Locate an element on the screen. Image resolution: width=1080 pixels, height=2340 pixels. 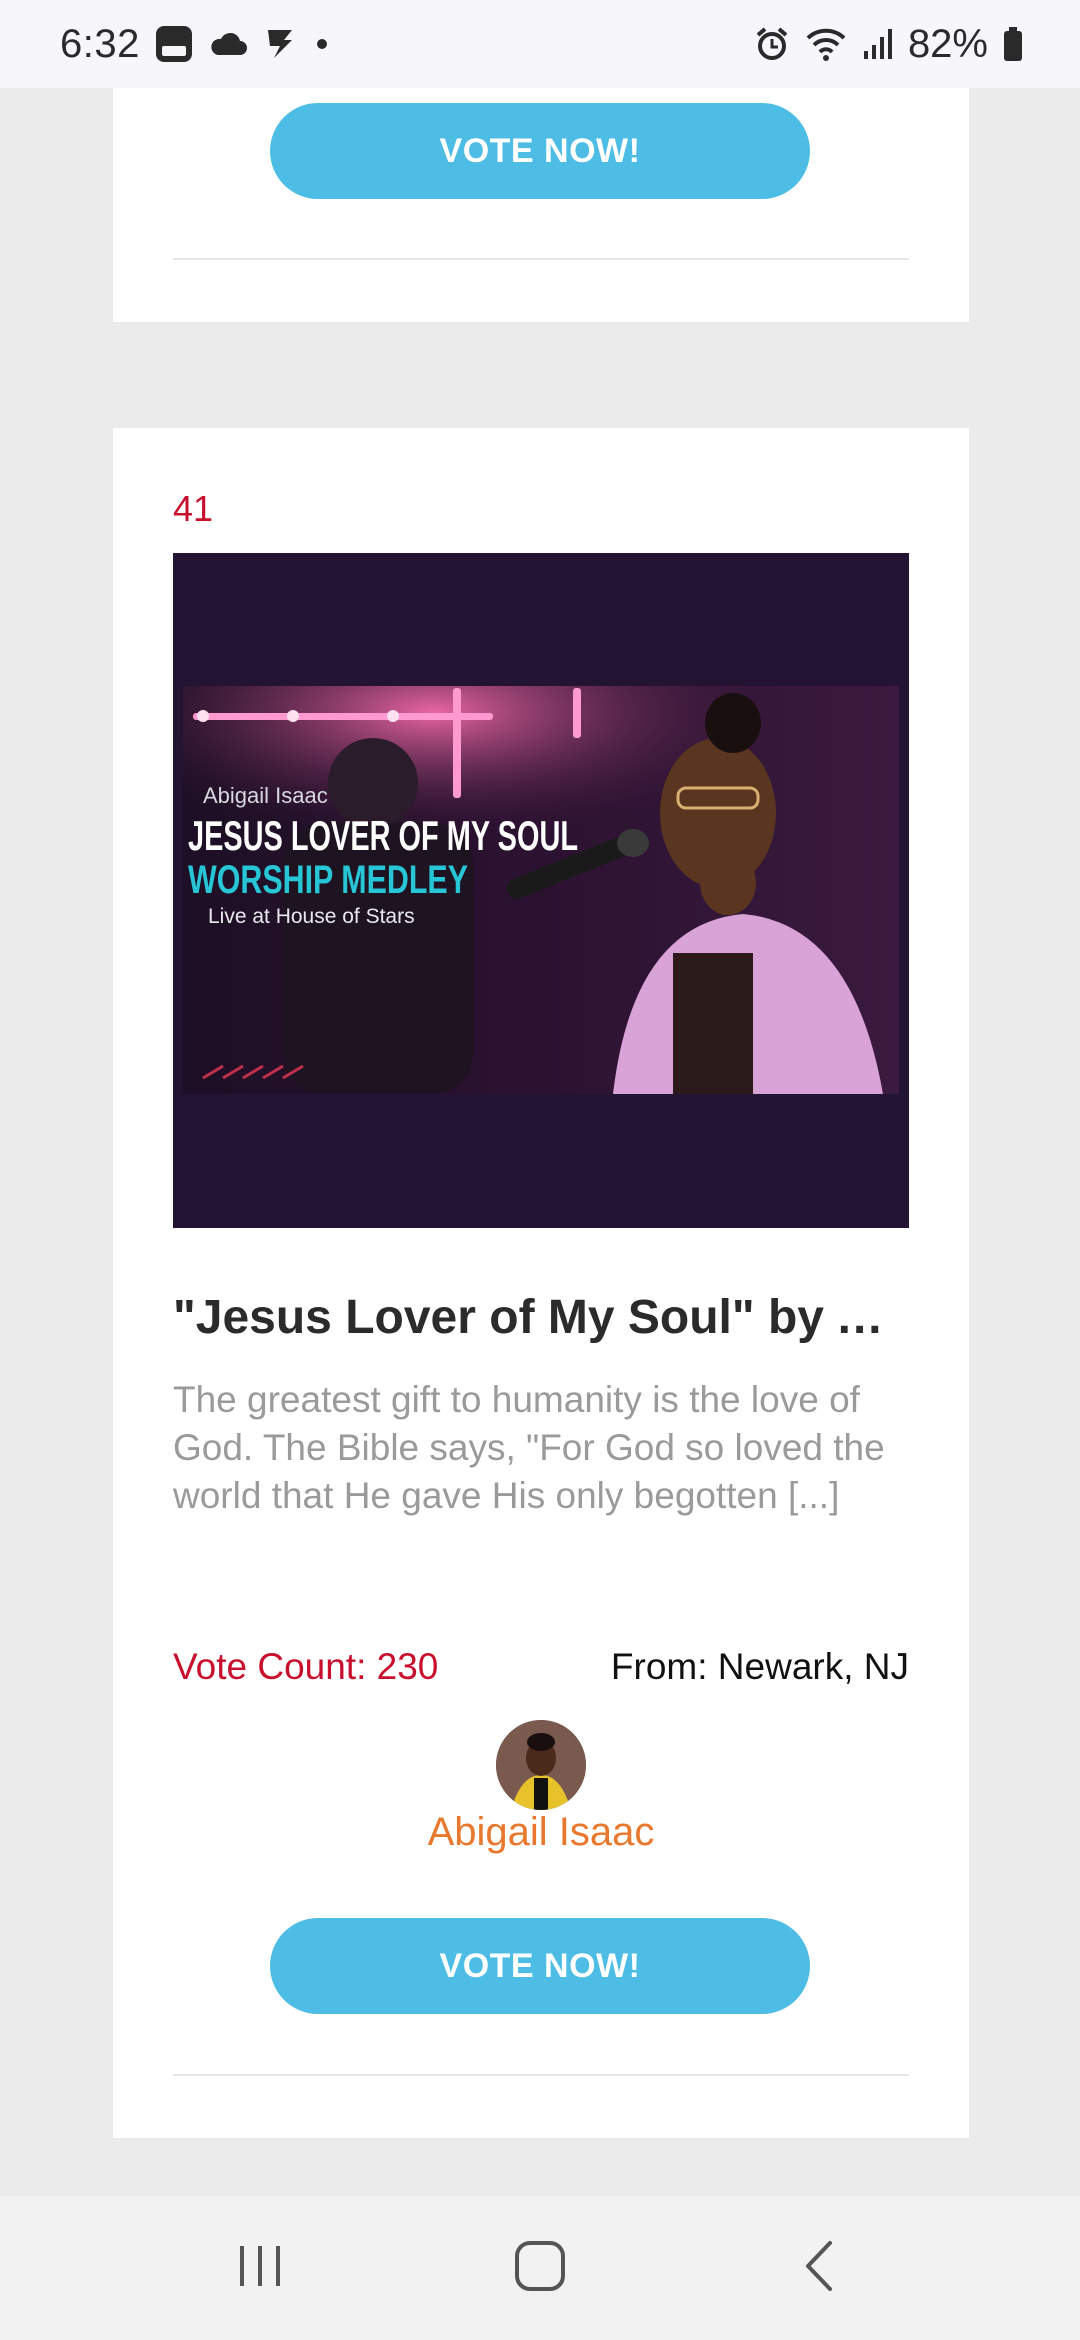
back-icon is located at coordinates (820, 2268).